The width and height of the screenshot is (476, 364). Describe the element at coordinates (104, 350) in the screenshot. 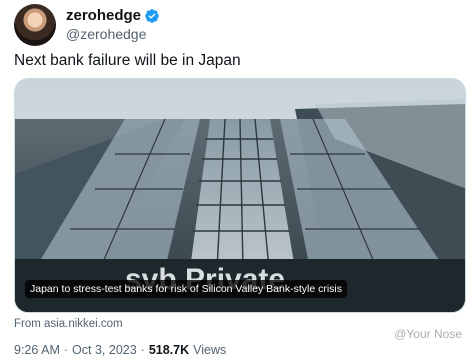

I see `tweet-date: Oct 3, 2023` at that location.